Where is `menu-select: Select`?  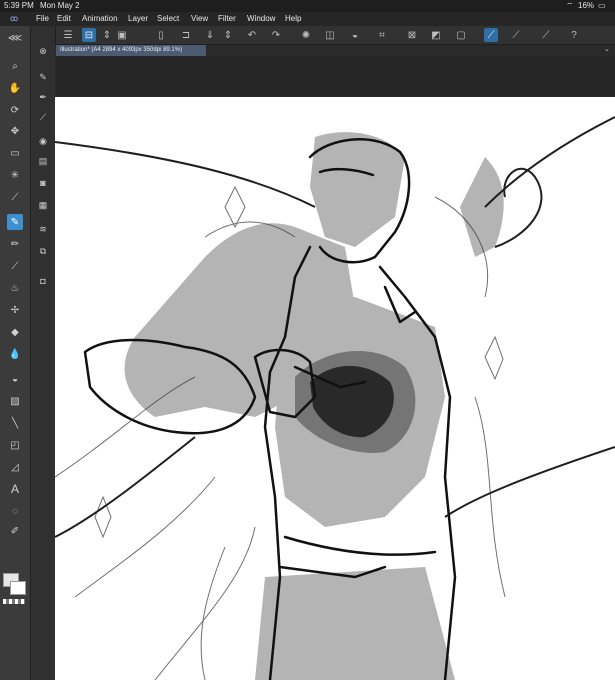
menu-select: Select is located at coordinates (168, 18).